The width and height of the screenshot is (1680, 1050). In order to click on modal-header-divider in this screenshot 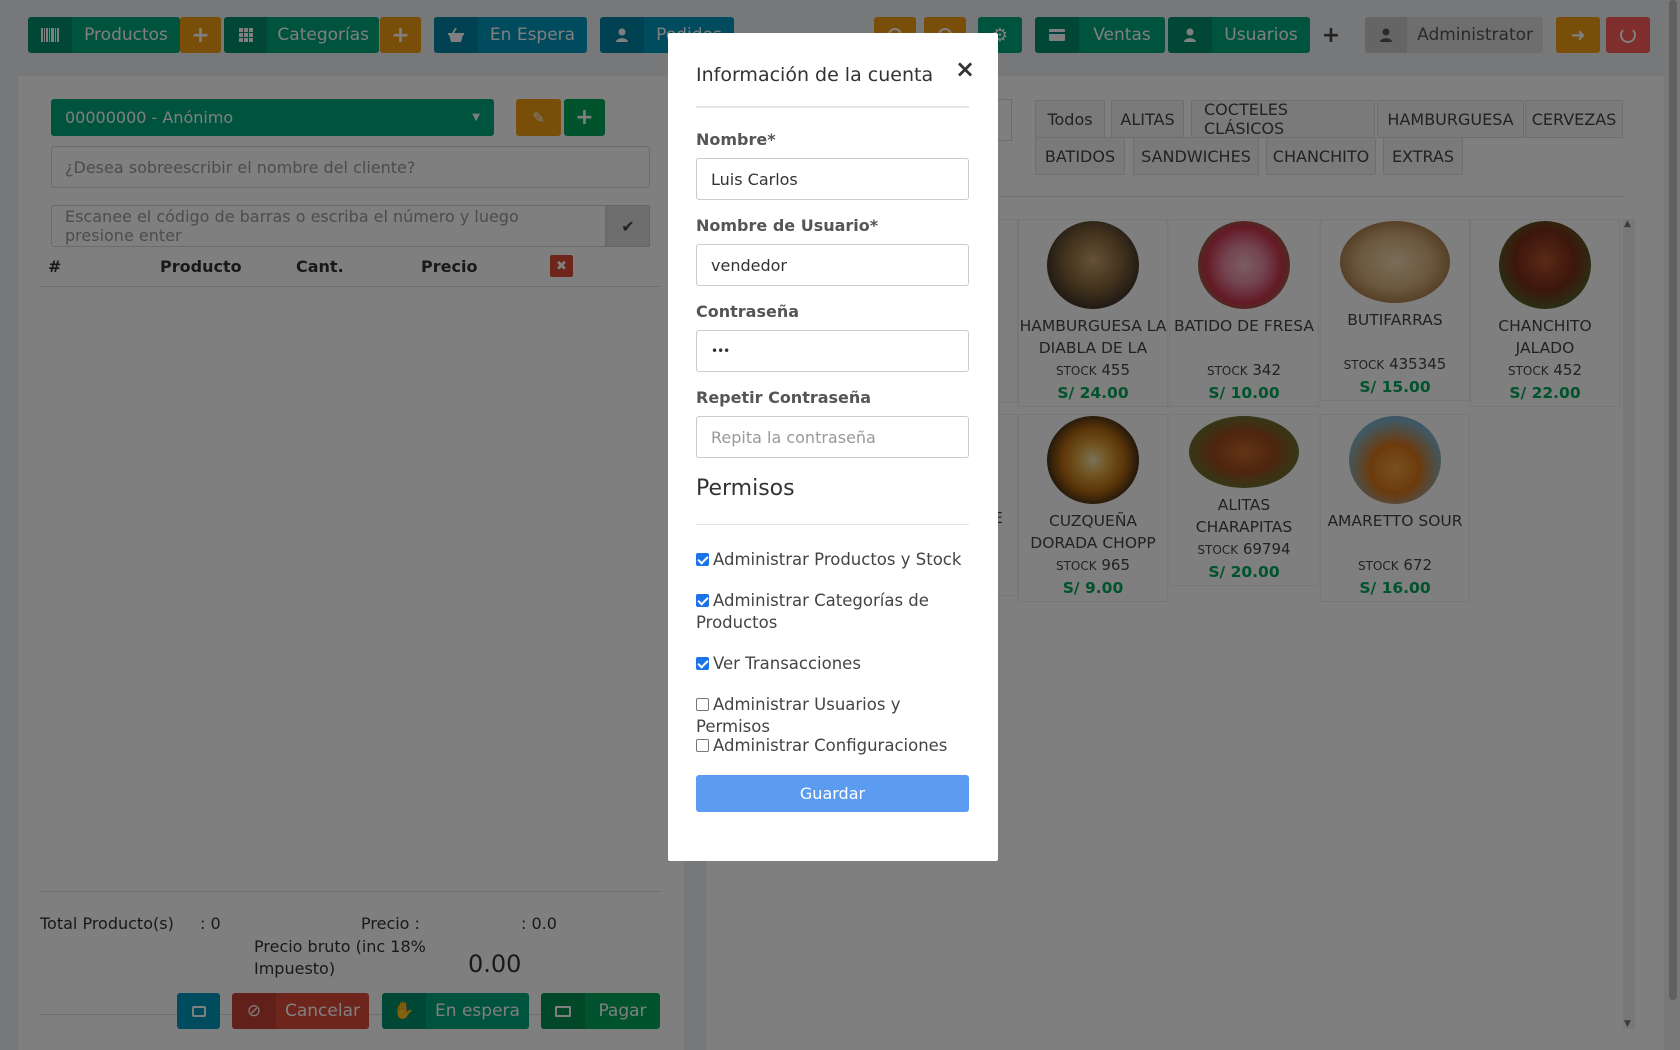, I will do `click(832, 107)`.